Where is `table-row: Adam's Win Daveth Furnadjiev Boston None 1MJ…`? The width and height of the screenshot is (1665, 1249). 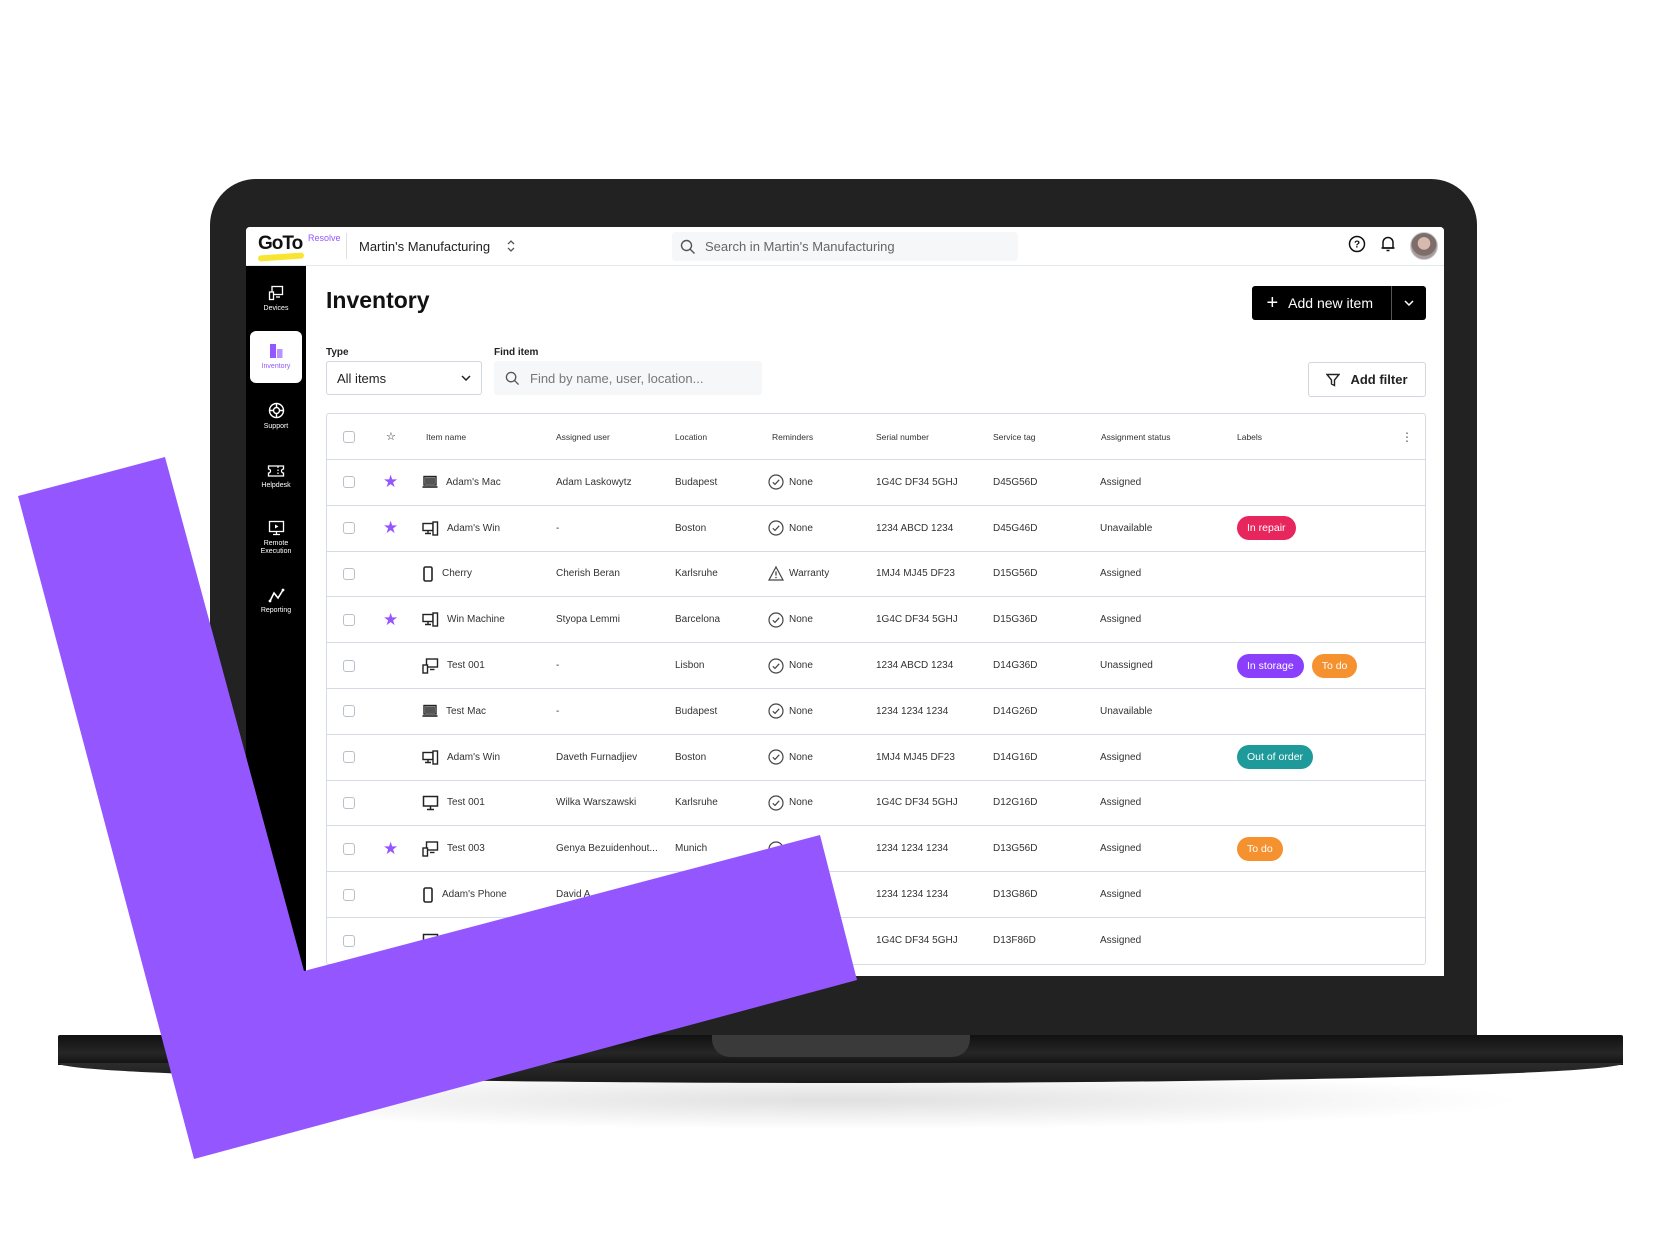
table-row: Adam's Win Daveth Furnadjiev Boston None 1MJ… is located at coordinates (876, 758).